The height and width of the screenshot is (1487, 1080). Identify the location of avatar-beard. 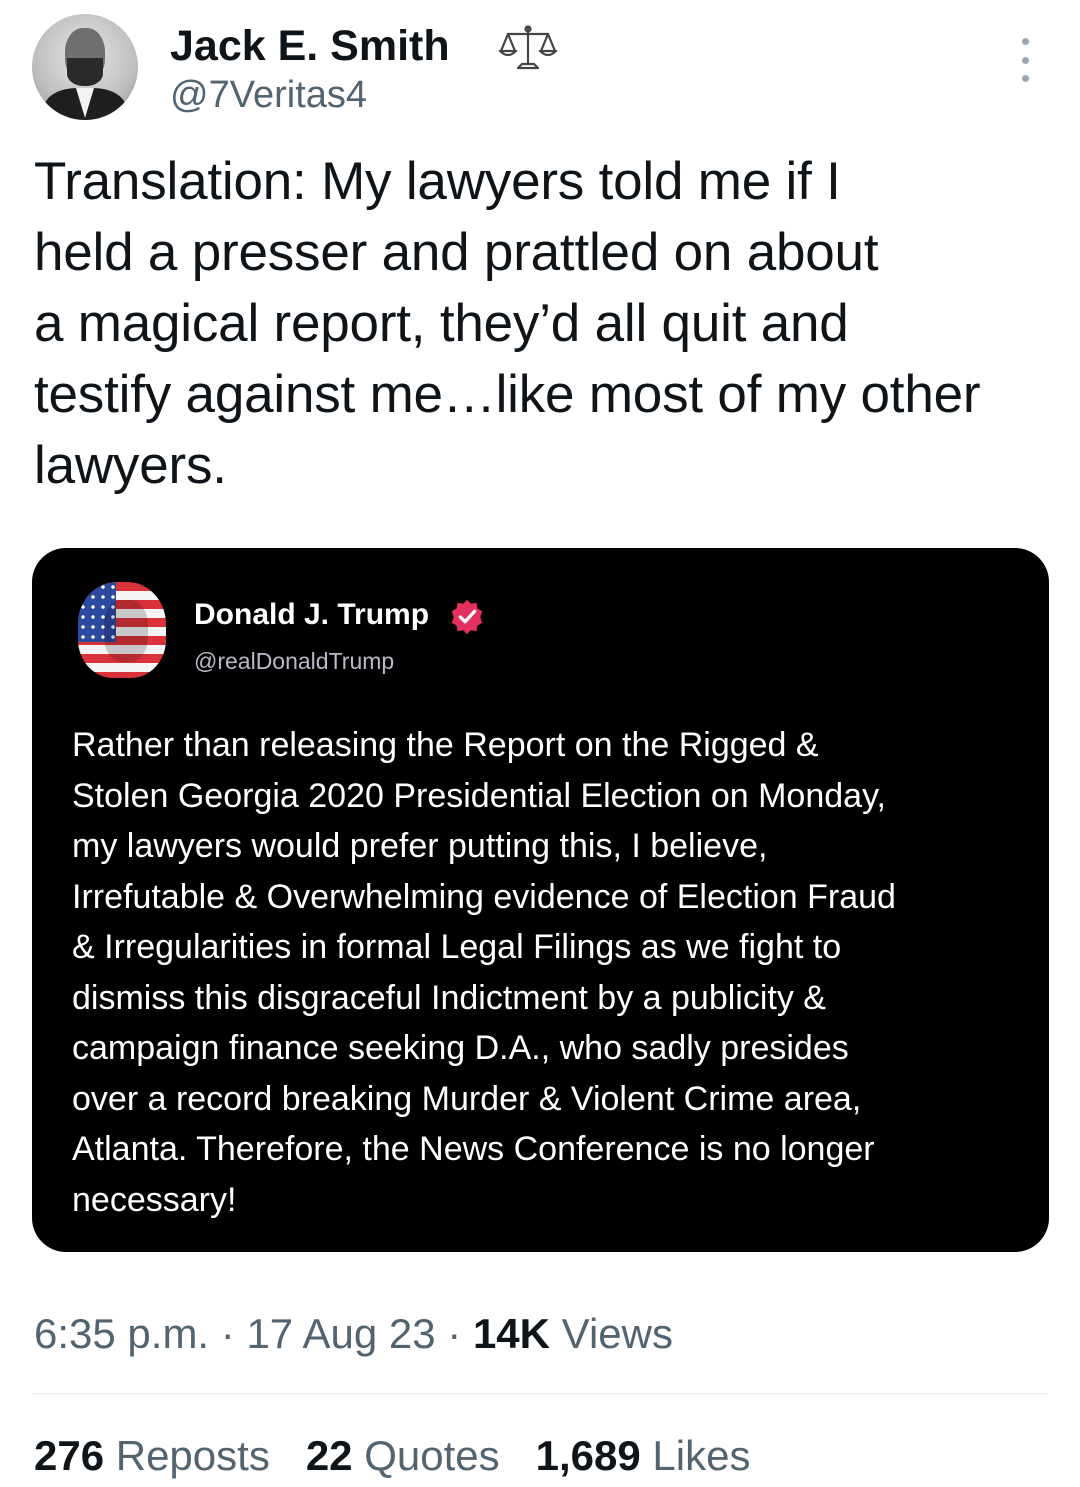
(85, 72).